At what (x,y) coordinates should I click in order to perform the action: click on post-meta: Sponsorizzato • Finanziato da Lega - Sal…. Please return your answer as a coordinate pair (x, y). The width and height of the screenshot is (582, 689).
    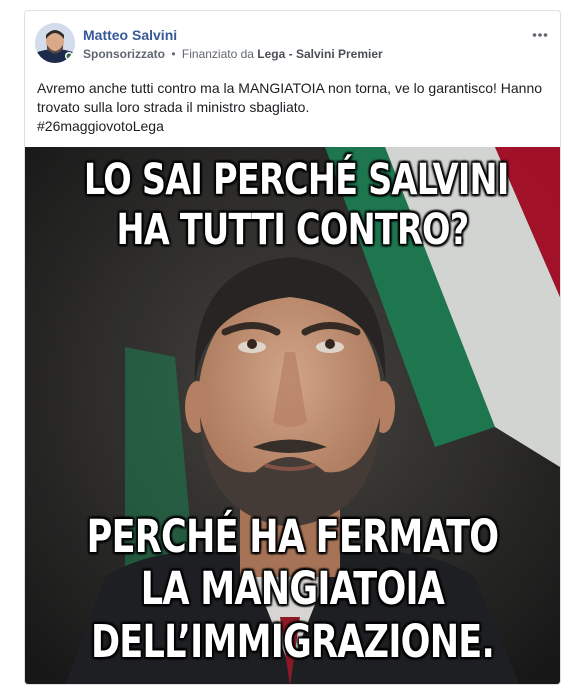
    Looking at the image, I should click on (233, 54).